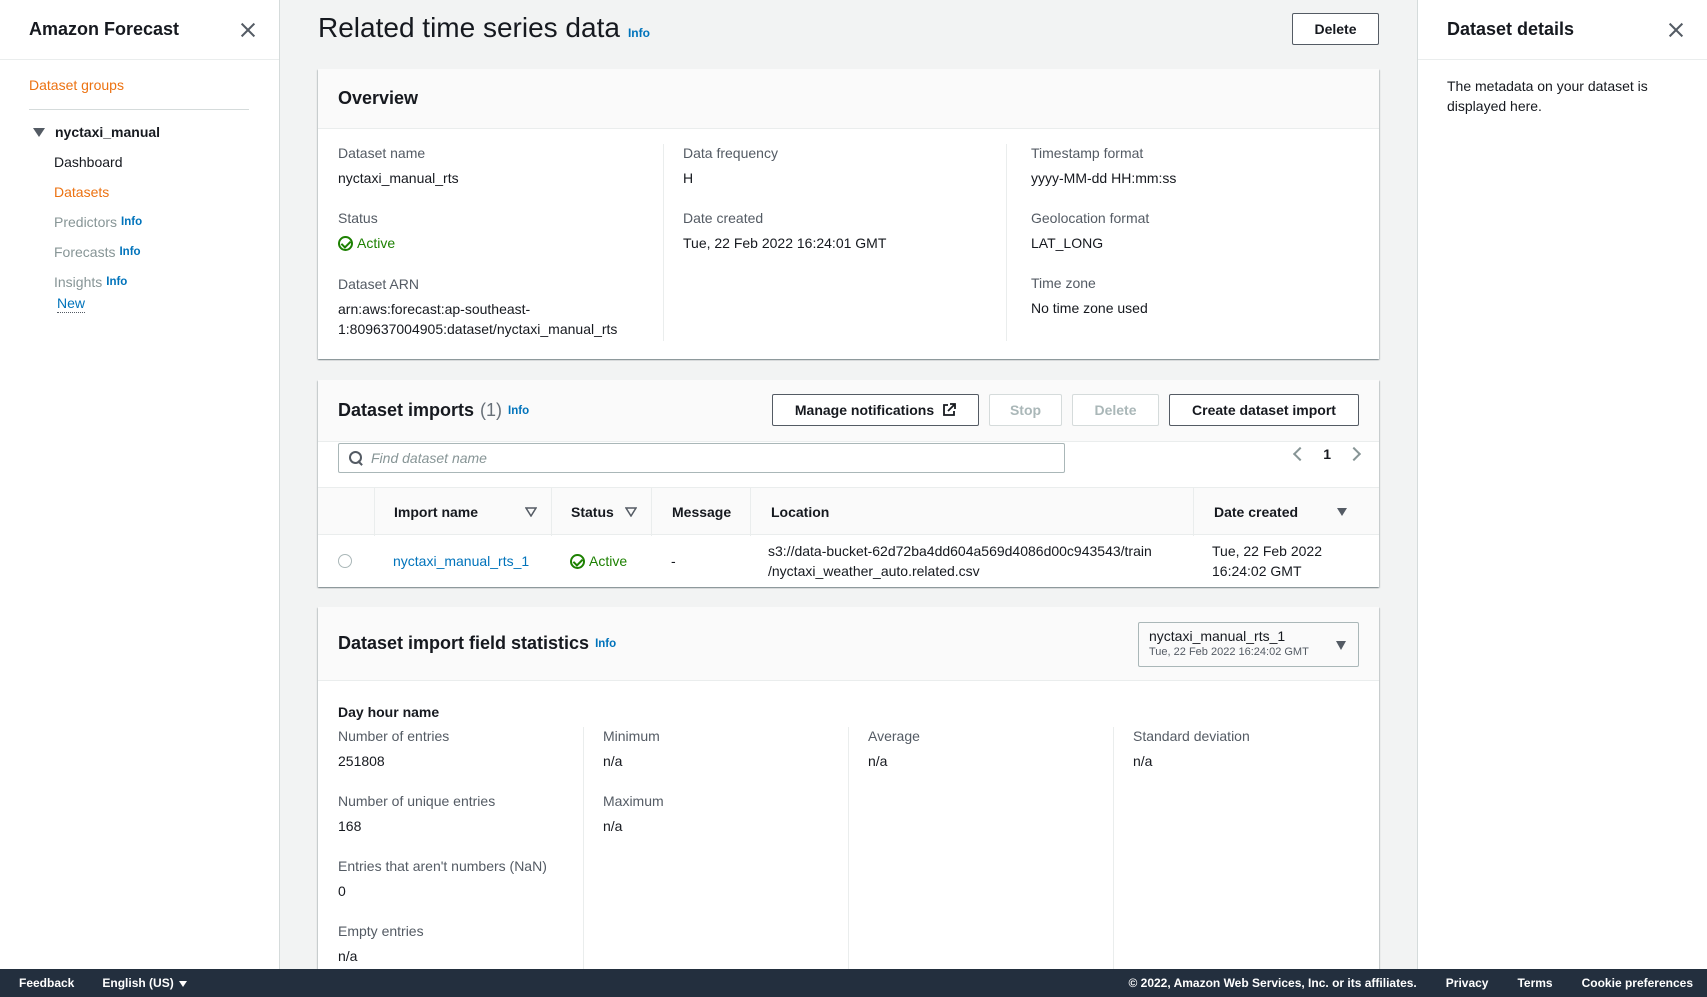  What do you see at coordinates (1300, 454) in the screenshot?
I see `previous-page-icon` at bounding box center [1300, 454].